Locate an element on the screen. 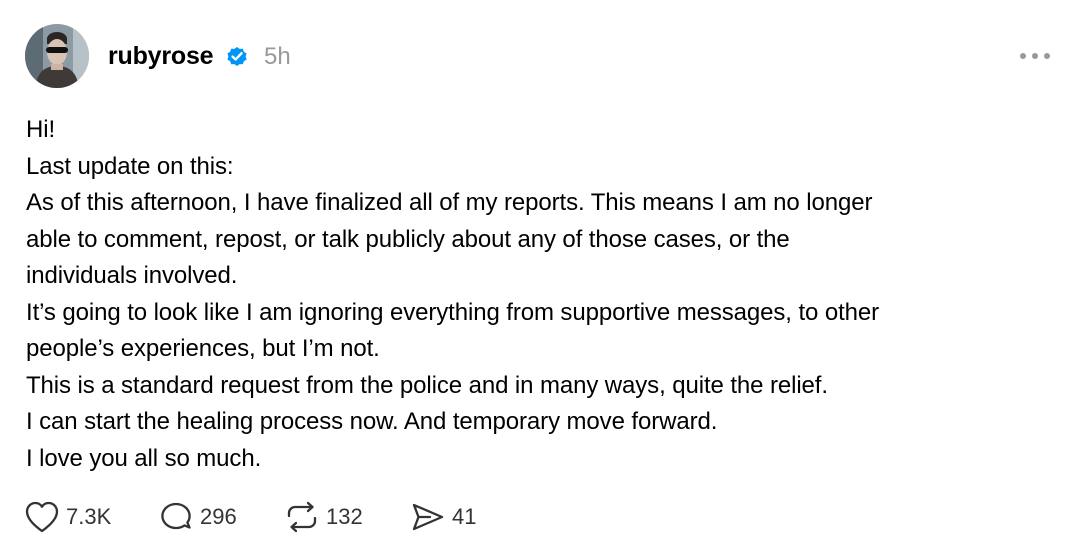  post-text-line: Last update on this: is located at coordinates (130, 166).